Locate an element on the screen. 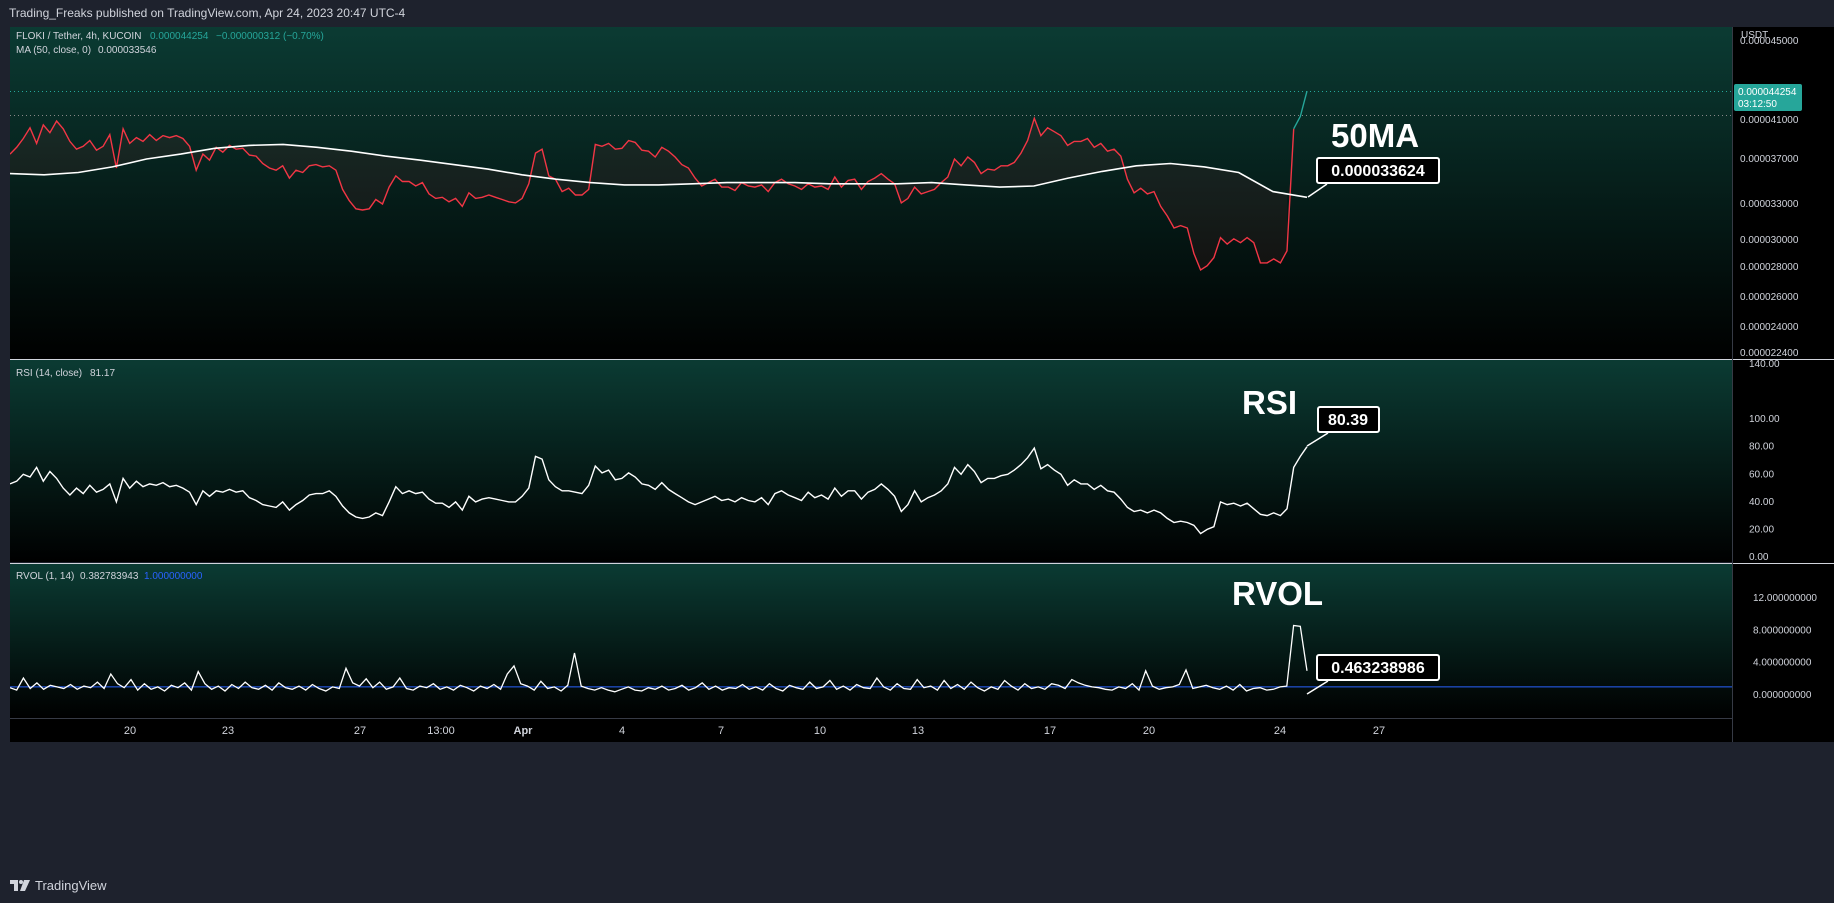 This screenshot has height=903, width=1834. rsi-value: 81.17 is located at coordinates (102, 373).